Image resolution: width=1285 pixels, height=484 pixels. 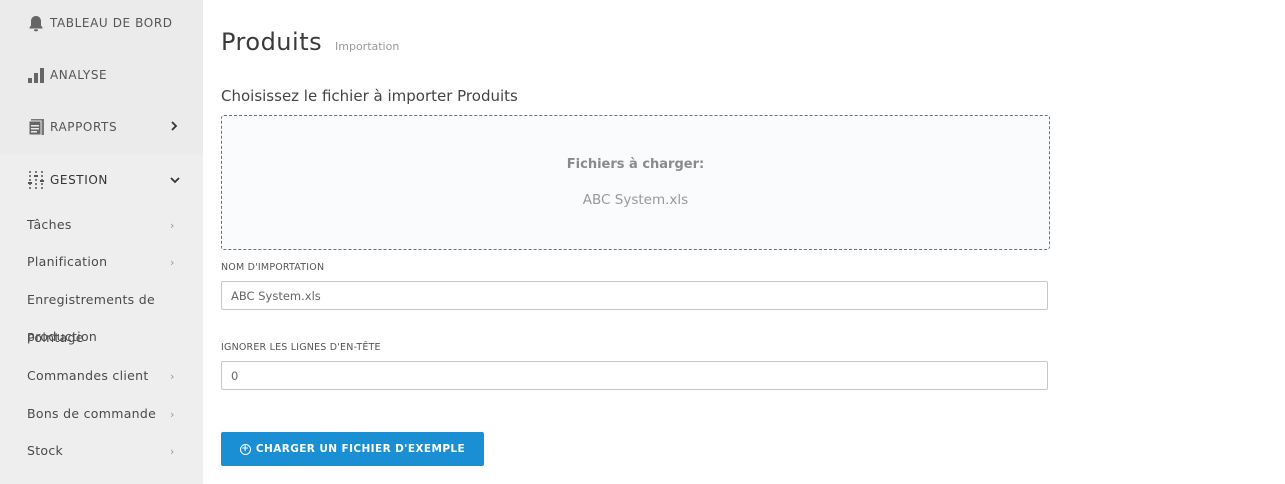 I want to click on reports-icon, so click(x=36, y=127).